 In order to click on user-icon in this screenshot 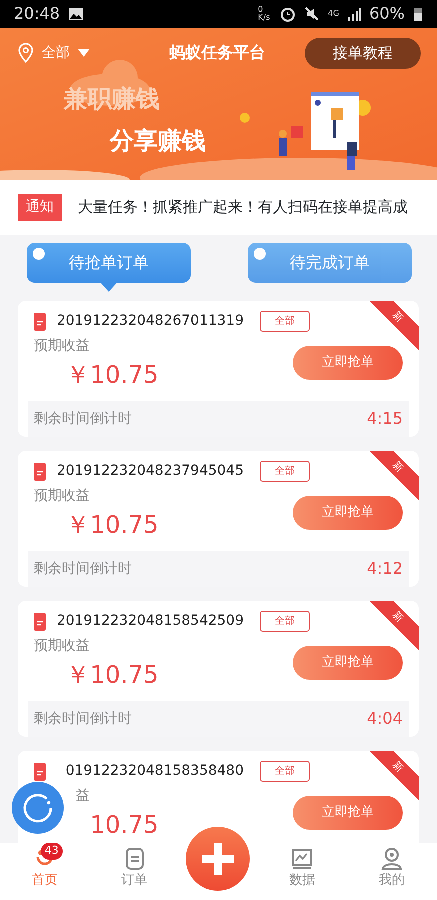, I will do `click(392, 859)`.